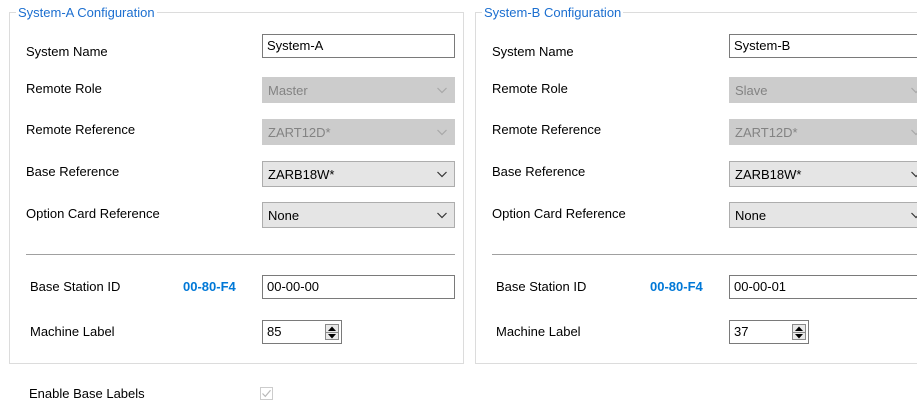  I want to click on system-b-name-input: System-B, so click(823, 46).